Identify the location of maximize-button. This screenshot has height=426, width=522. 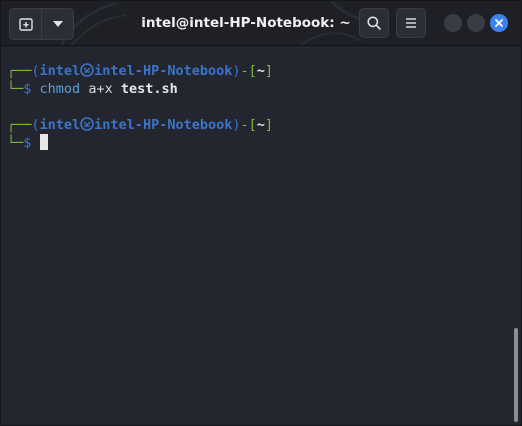
(476, 23).